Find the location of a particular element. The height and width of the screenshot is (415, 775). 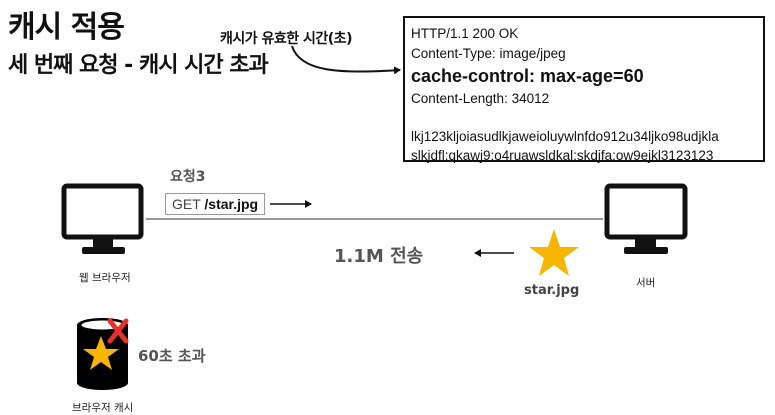

request-method: GET is located at coordinates (186, 204).